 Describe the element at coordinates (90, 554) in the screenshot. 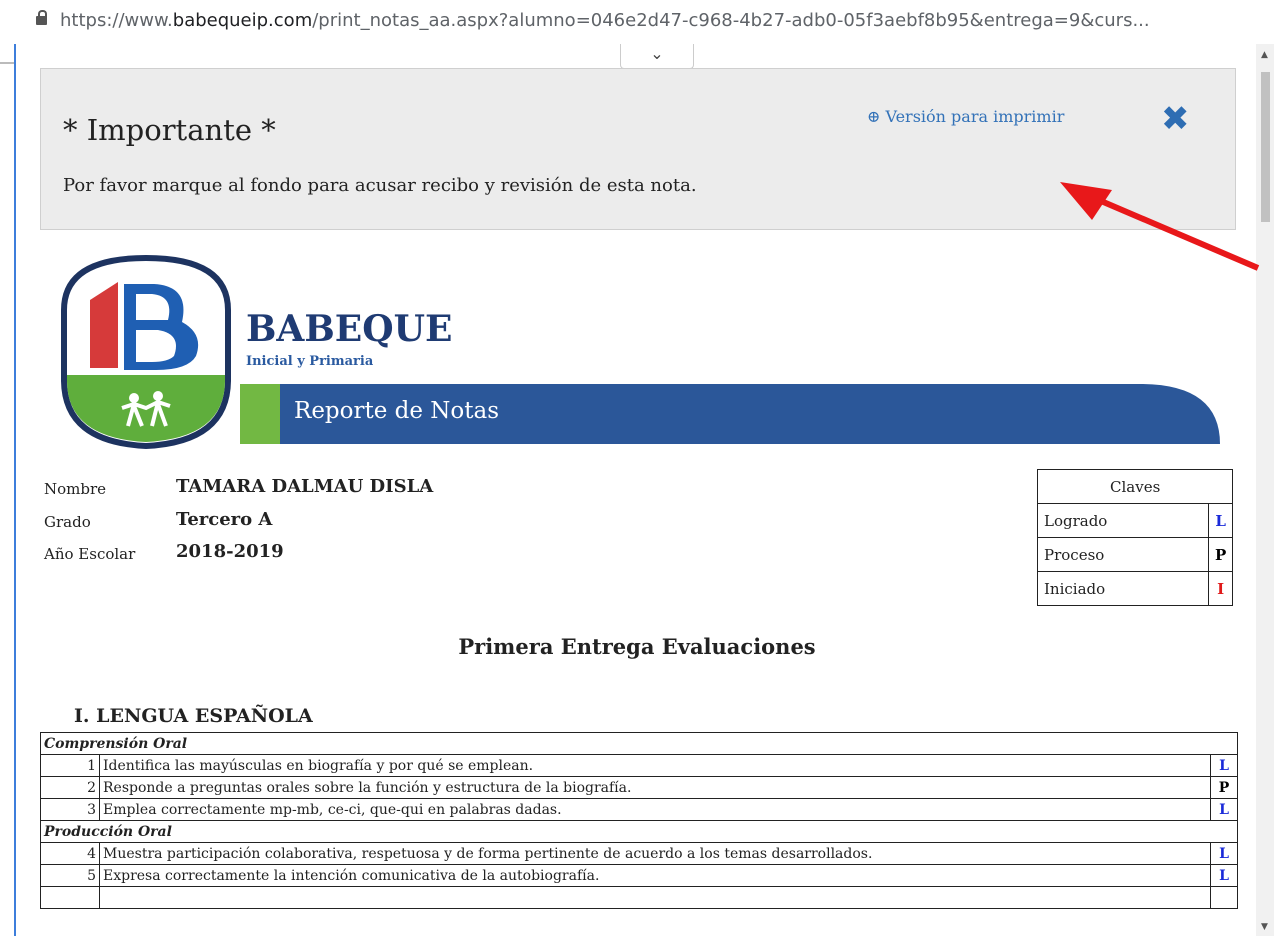

I see `year-label: Año Escolar` at that location.